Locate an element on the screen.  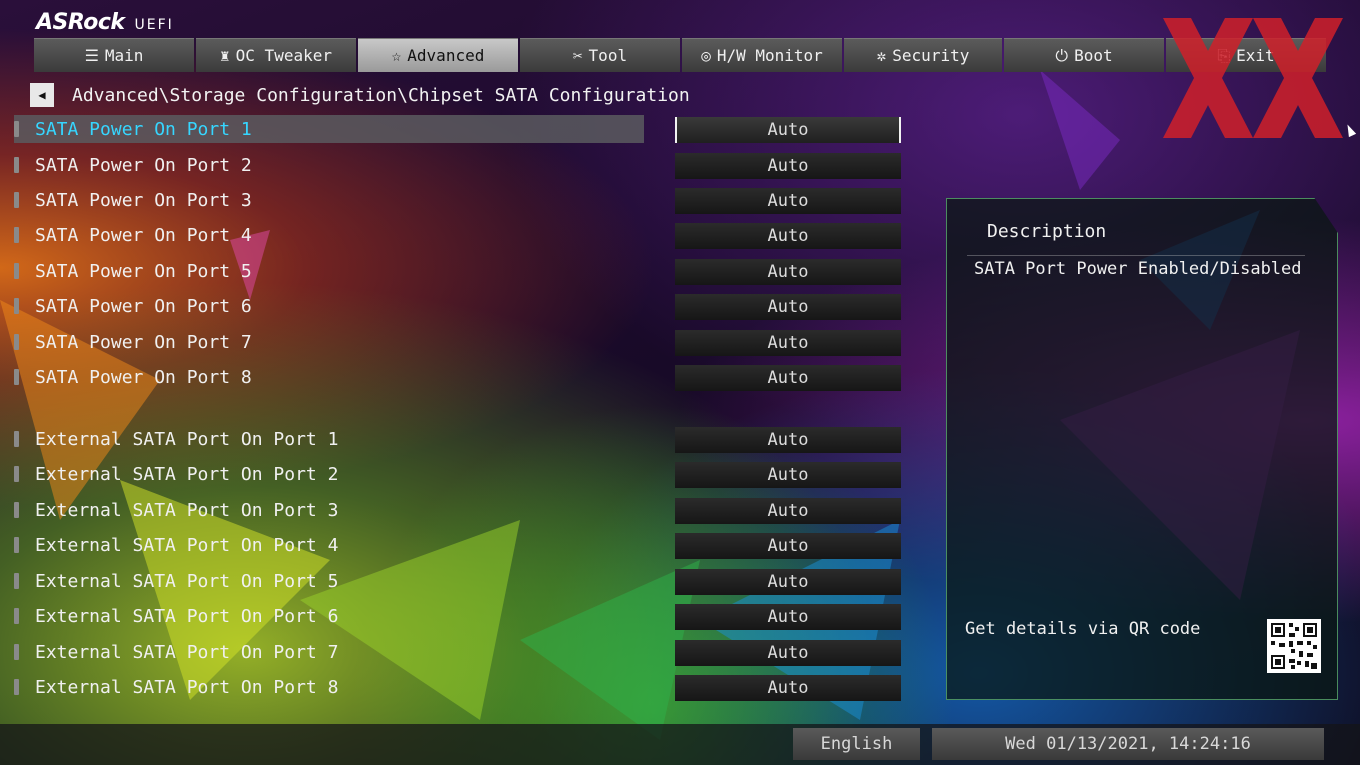
setting-row-external-sata-port-6: External SATA Port On Port 6 is located at coordinates (329, 616).